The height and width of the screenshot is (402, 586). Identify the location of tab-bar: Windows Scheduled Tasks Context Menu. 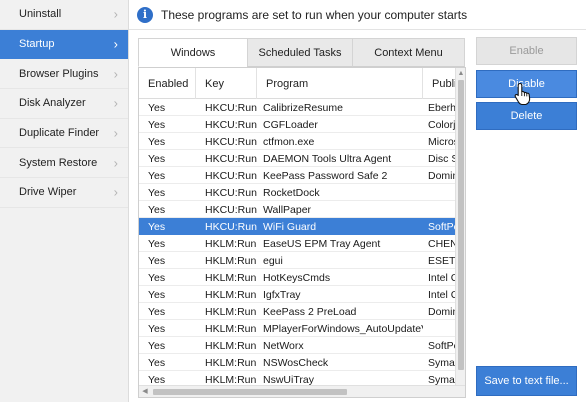
(302, 52).